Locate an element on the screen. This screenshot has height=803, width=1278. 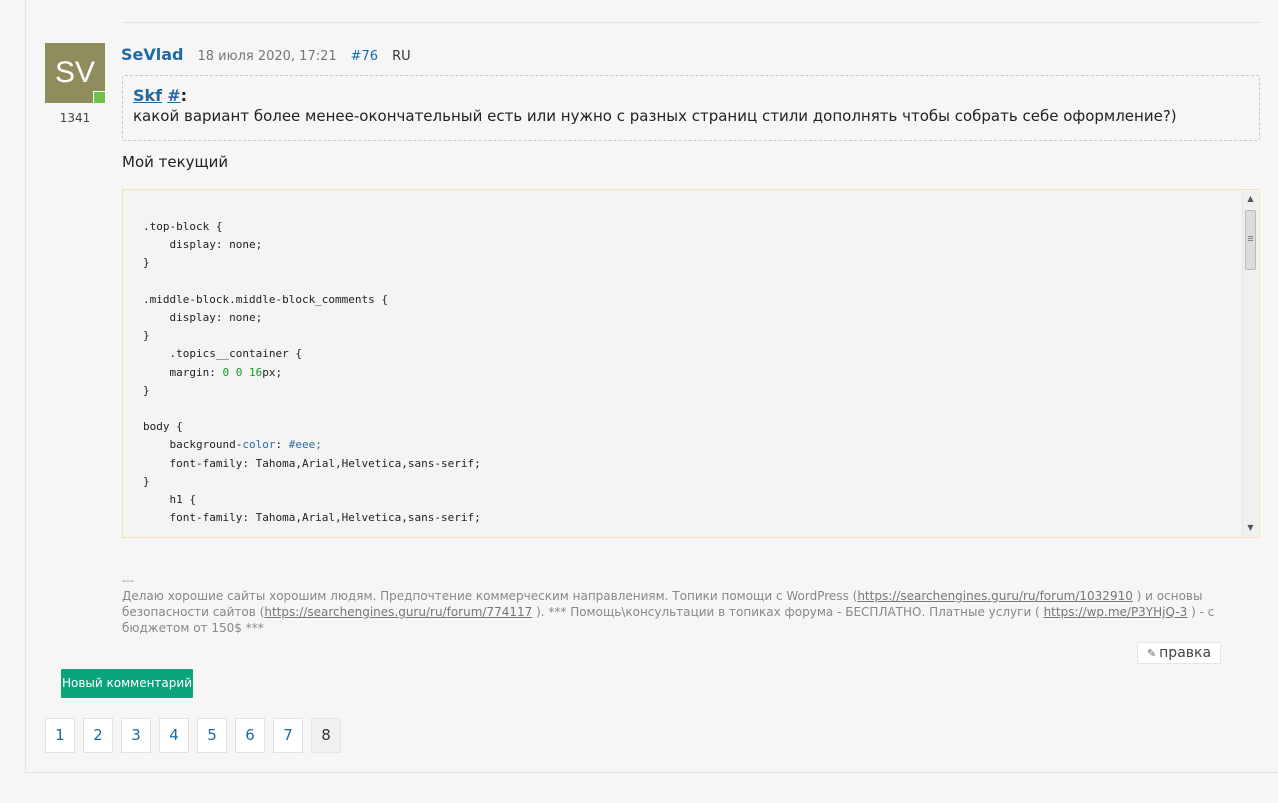
post-permalink: #76 is located at coordinates (364, 56).